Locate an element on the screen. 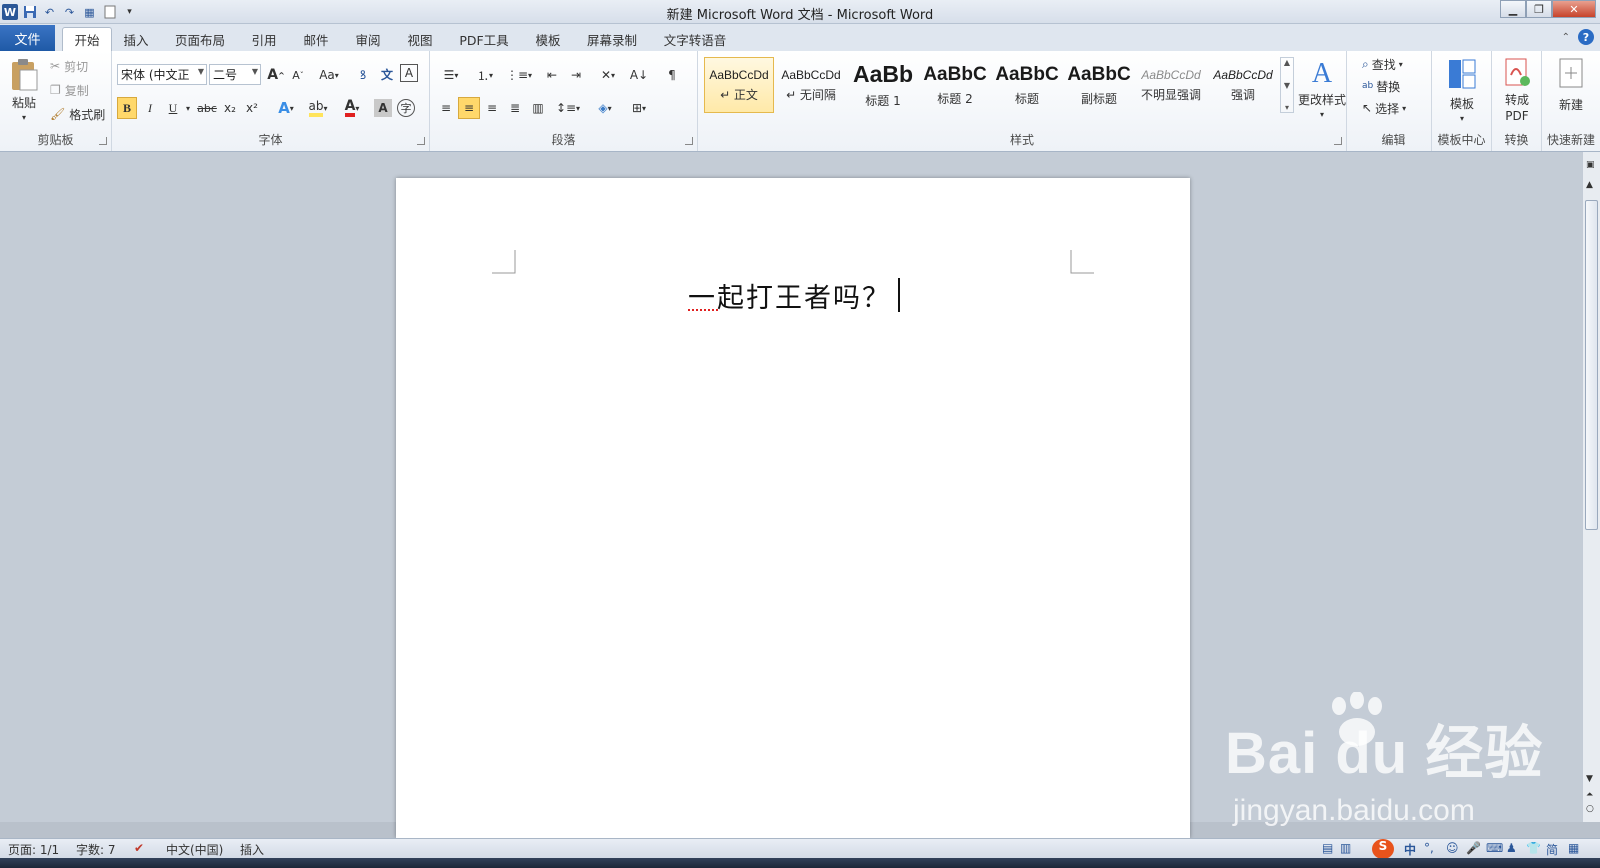 The image size is (1600, 868). change-styles-button: A 更改样式 ▾ is located at coordinates (1322, 89).